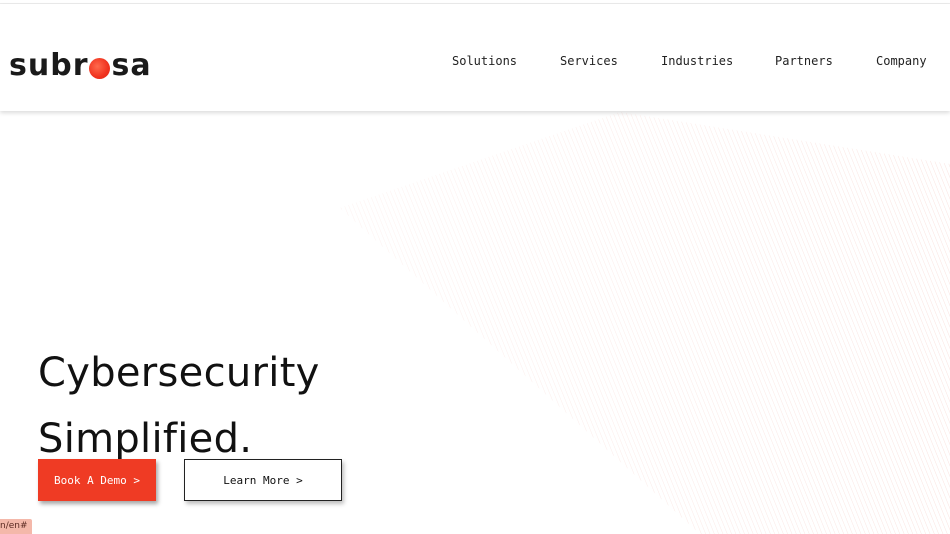 This screenshot has height=534, width=950. Describe the element at coordinates (589, 61) in the screenshot. I see `nav-services: Services` at that location.